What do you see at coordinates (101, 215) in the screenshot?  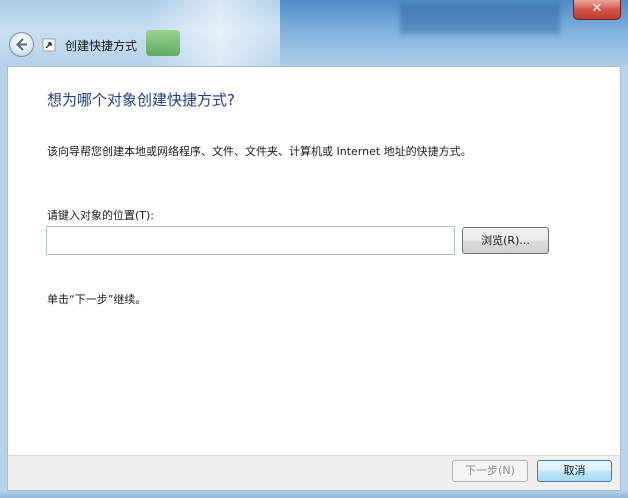 I see `location-label: 请键入对象的位置(T):` at bounding box center [101, 215].